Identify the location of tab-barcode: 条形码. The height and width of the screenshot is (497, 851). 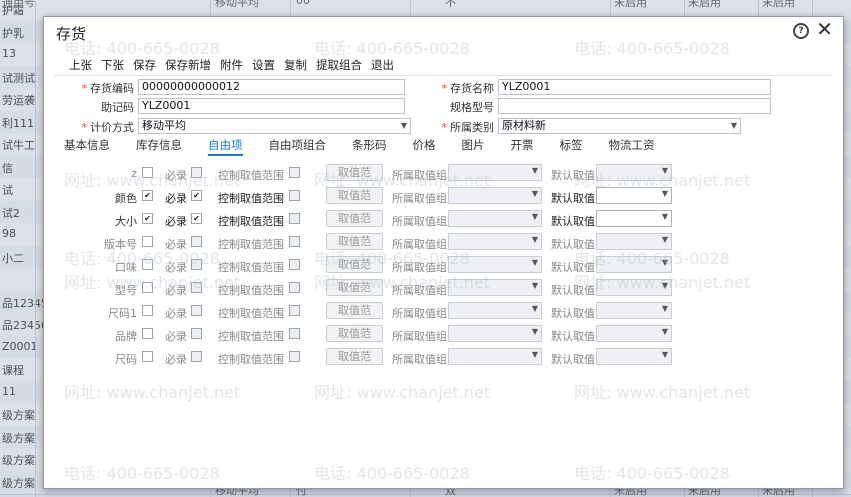
(369, 145).